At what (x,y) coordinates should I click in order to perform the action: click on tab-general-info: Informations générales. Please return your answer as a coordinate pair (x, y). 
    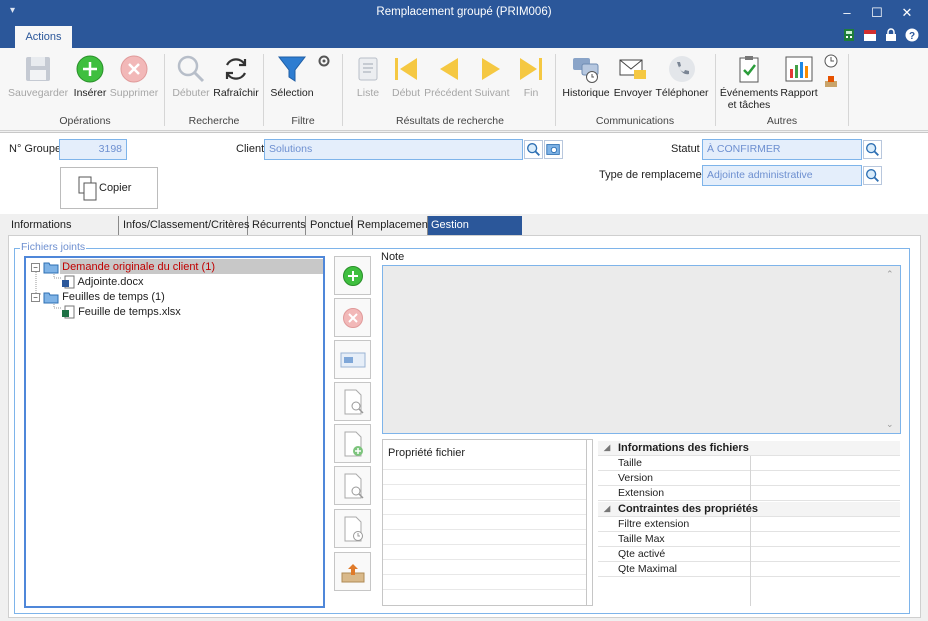
    Looking at the image, I should click on (63, 232).